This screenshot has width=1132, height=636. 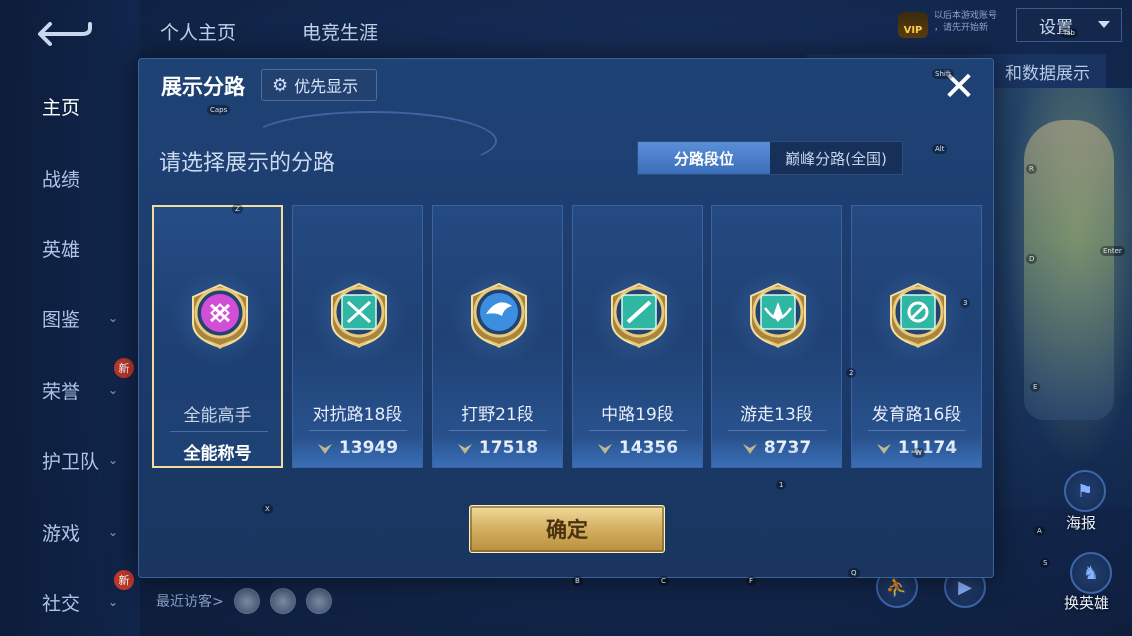 What do you see at coordinates (357, 415) in the screenshot?
I see `lane-card-name: 对抗路18段` at bounding box center [357, 415].